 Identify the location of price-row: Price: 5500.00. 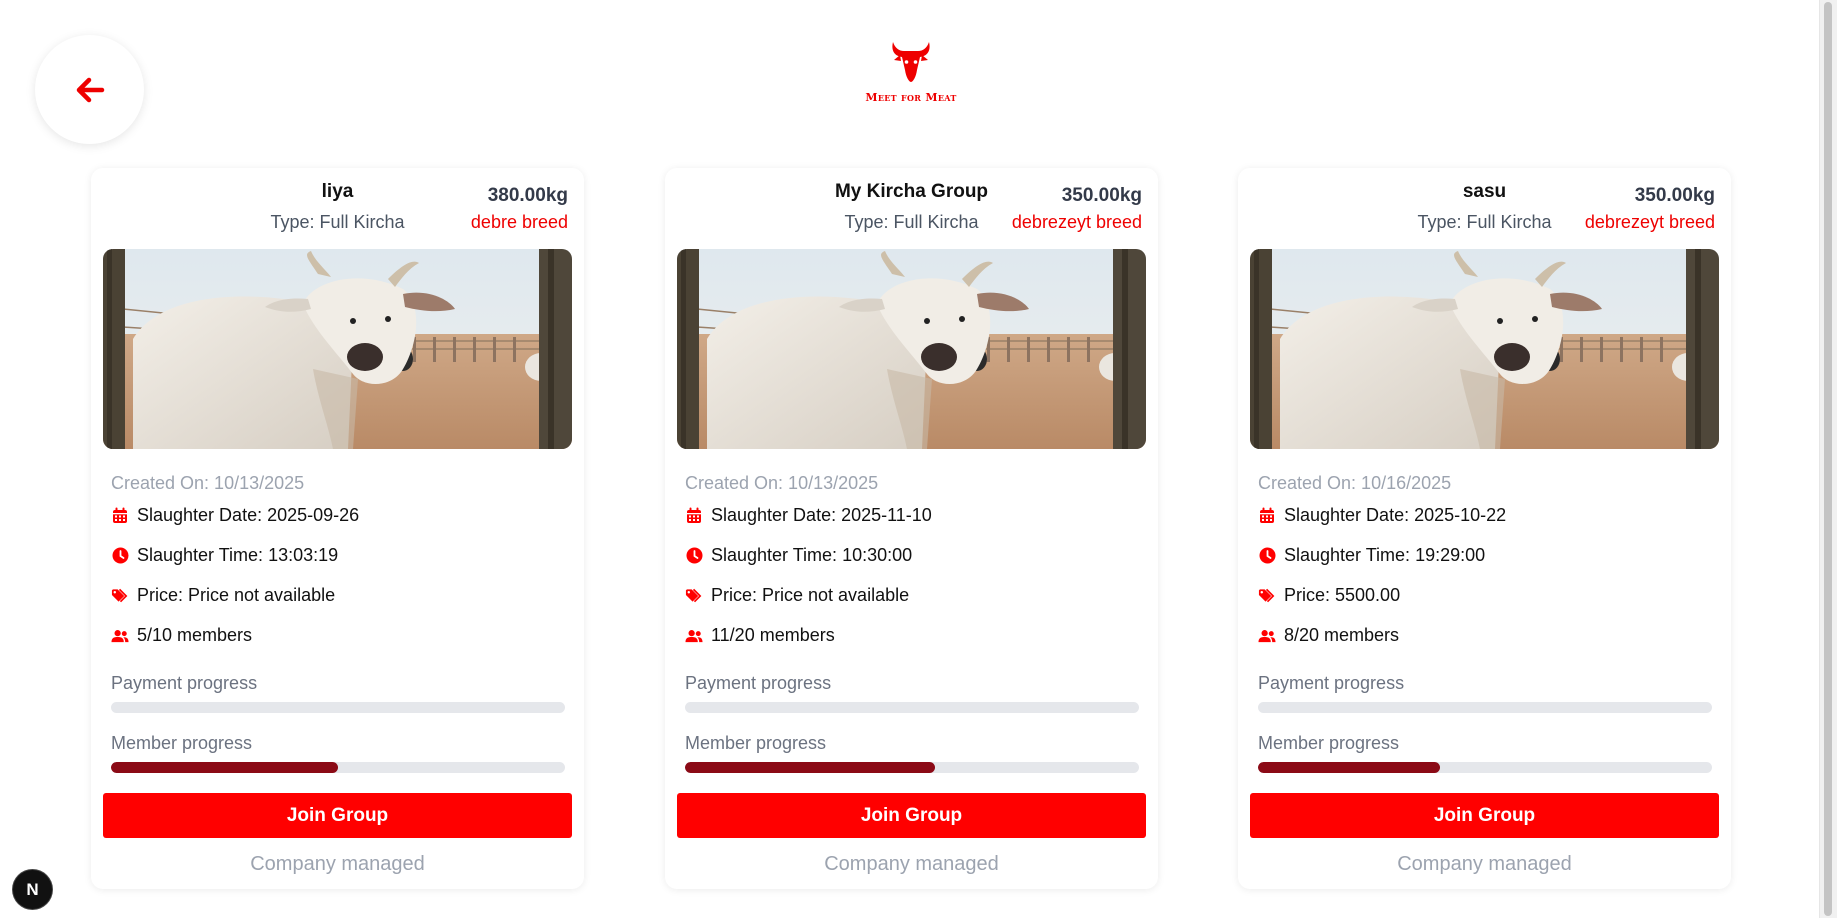
(1329, 595).